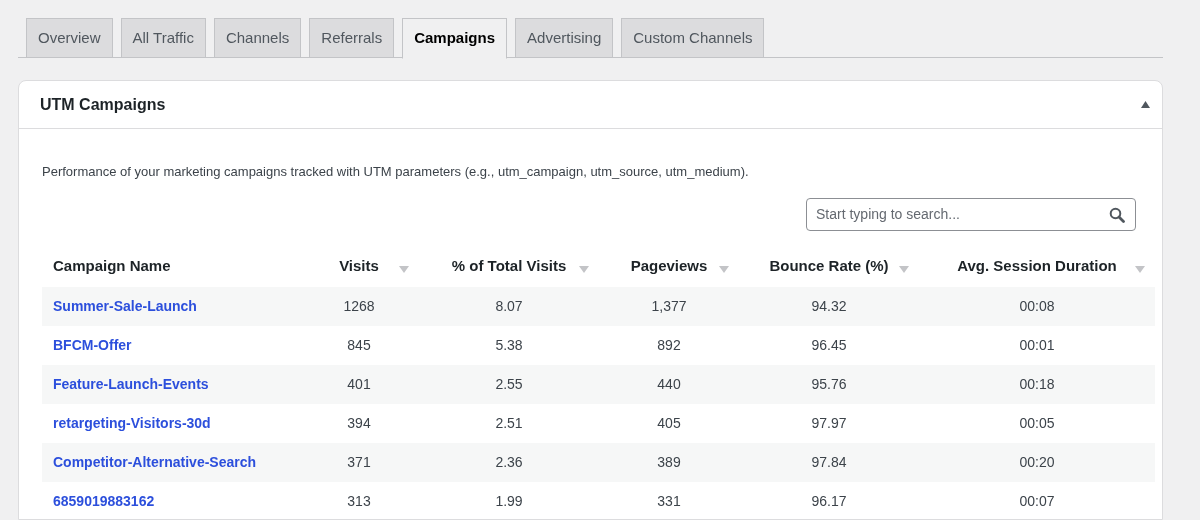  I want to click on campaign-link: Competitor-Alternative-Search, so click(155, 462).